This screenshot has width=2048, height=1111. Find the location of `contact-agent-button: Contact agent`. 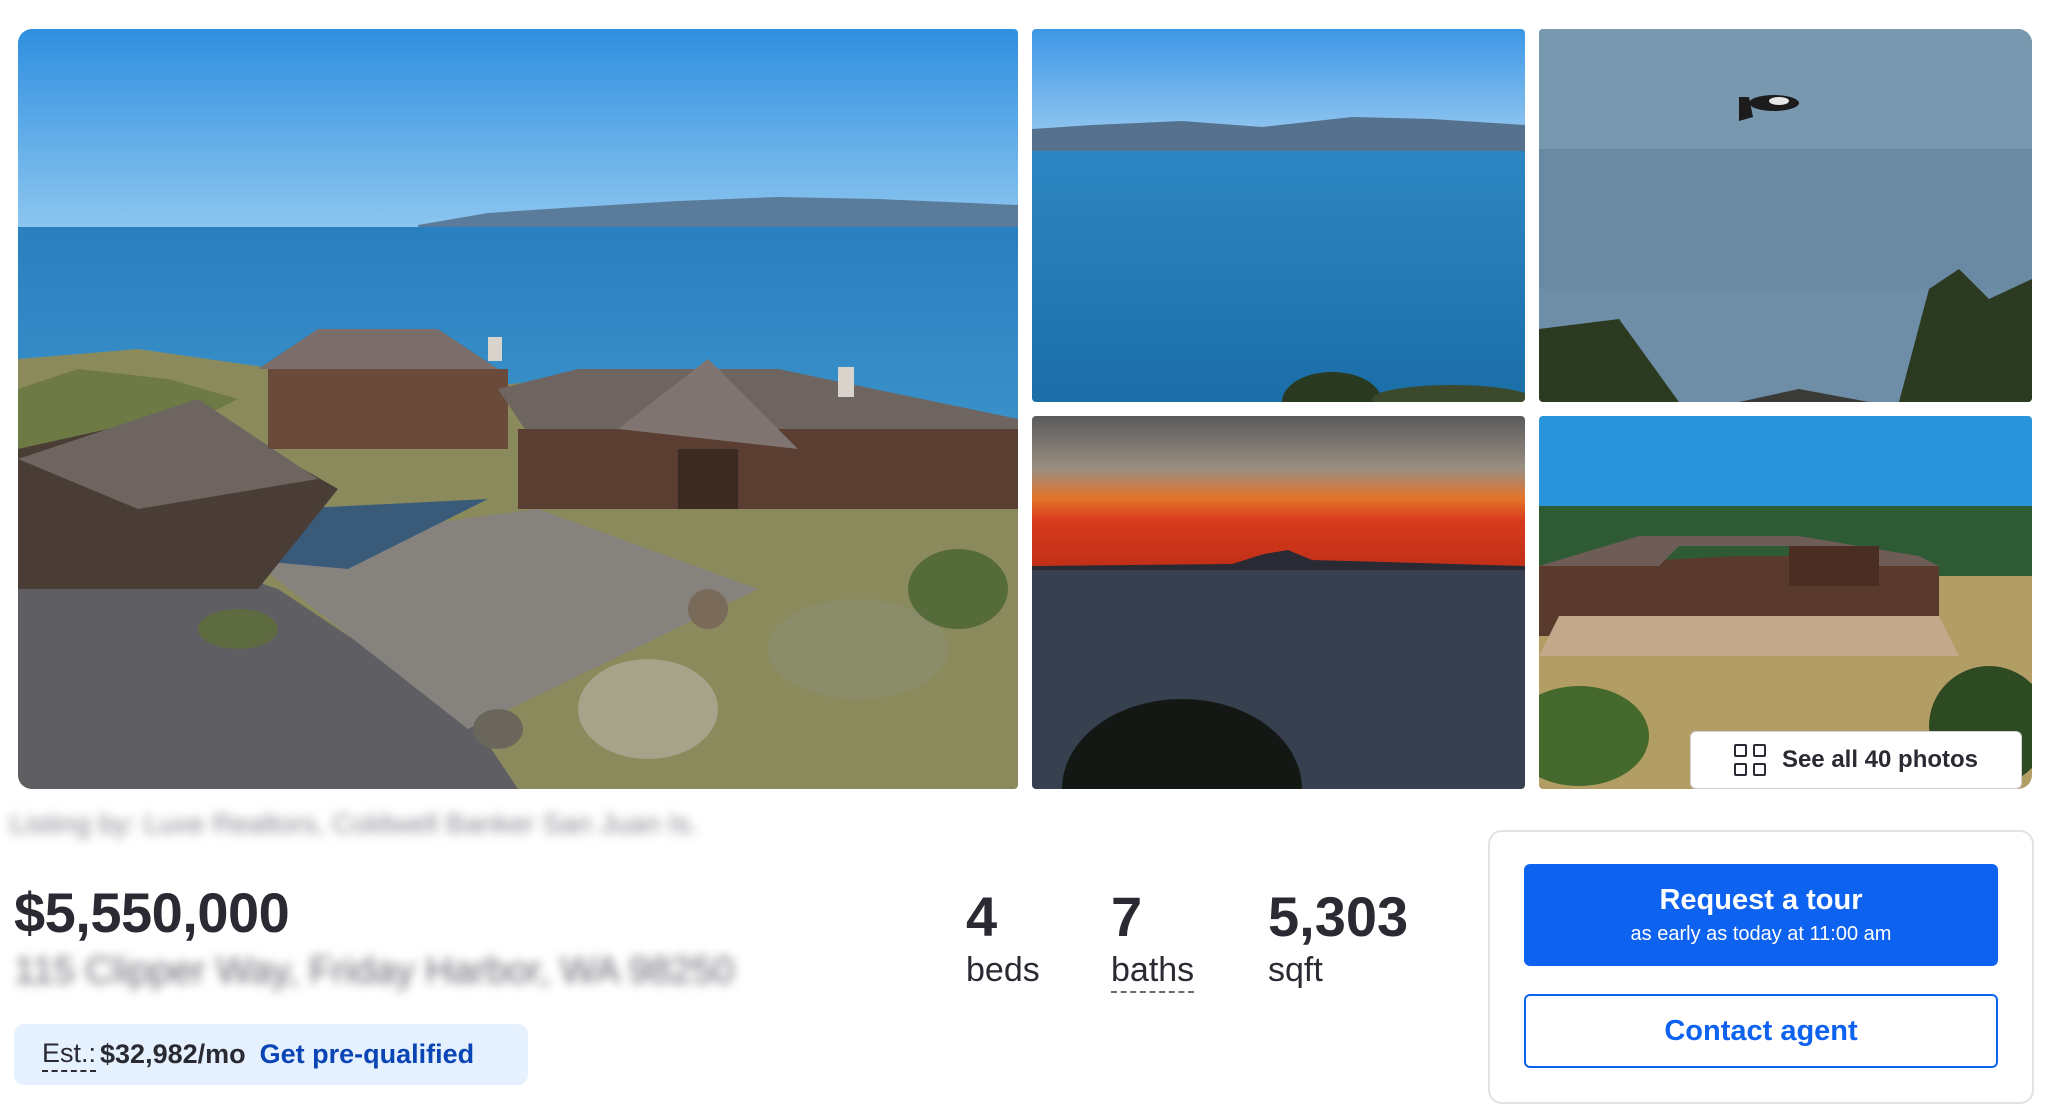

contact-agent-button: Contact agent is located at coordinates (1761, 1031).